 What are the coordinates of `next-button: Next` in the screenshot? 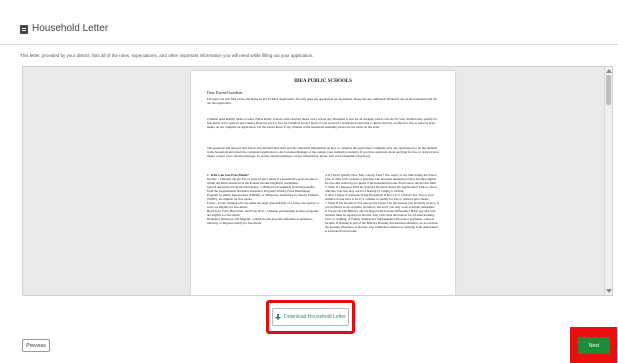 It's located at (594, 345).